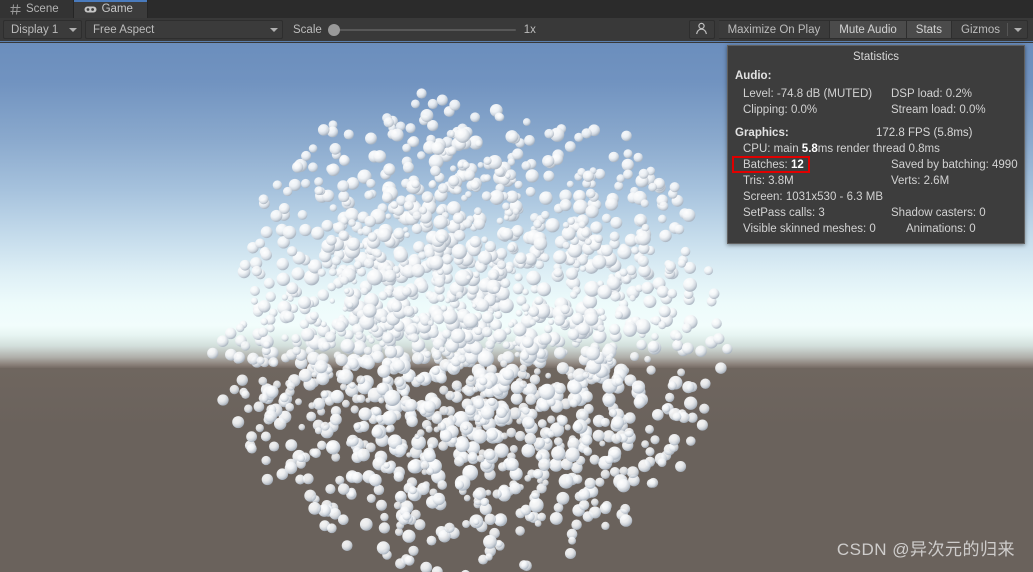 Image resolution: width=1033 pixels, height=572 pixels. I want to click on graphics-section-heading: Graphics: 172.8 FPS (5.8ms), so click(876, 133).